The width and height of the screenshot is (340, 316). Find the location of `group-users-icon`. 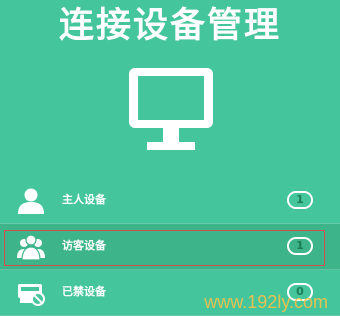

group-users-icon is located at coordinates (31, 247).